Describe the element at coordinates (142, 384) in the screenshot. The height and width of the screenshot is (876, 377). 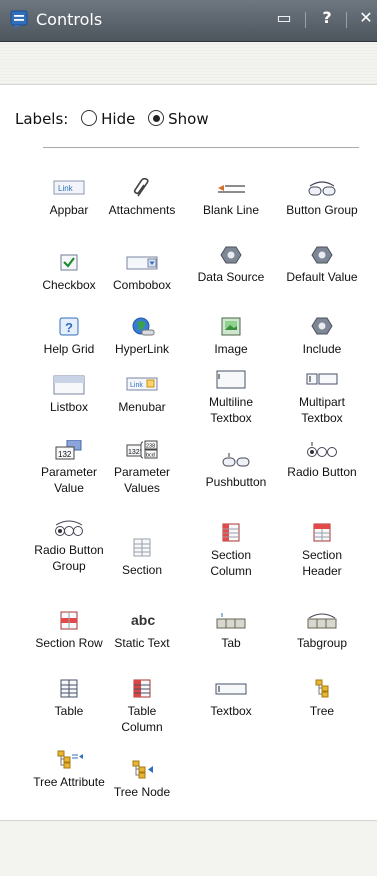
I see `menubar-icon: Link` at that location.